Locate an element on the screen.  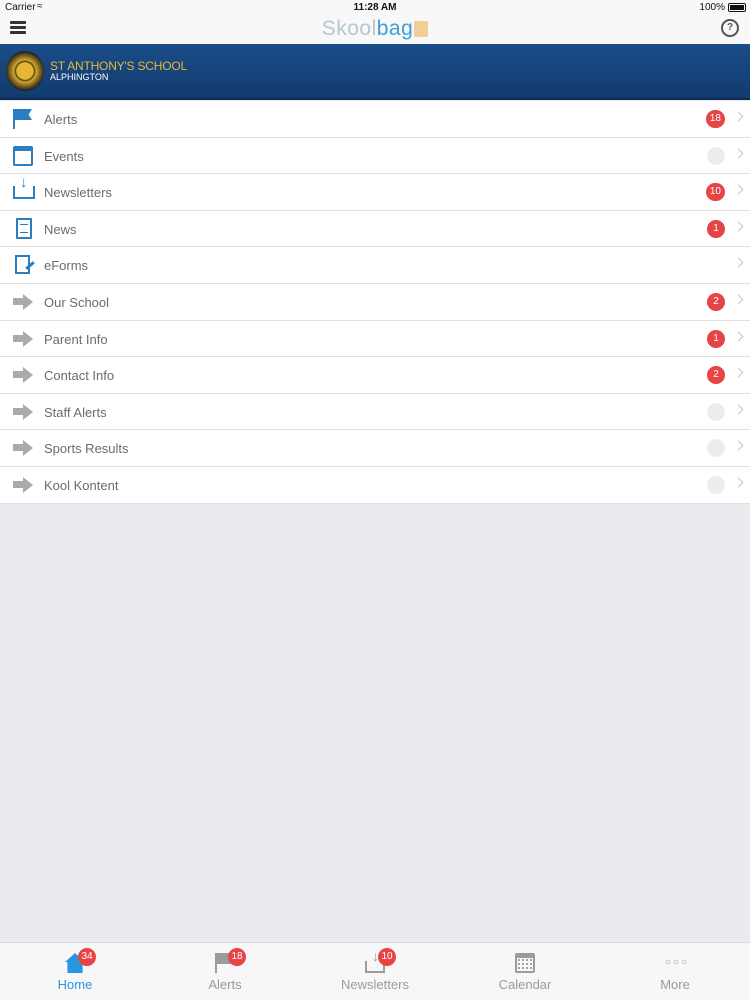
tab-more: ○○○ More is located at coordinates (675, 971).